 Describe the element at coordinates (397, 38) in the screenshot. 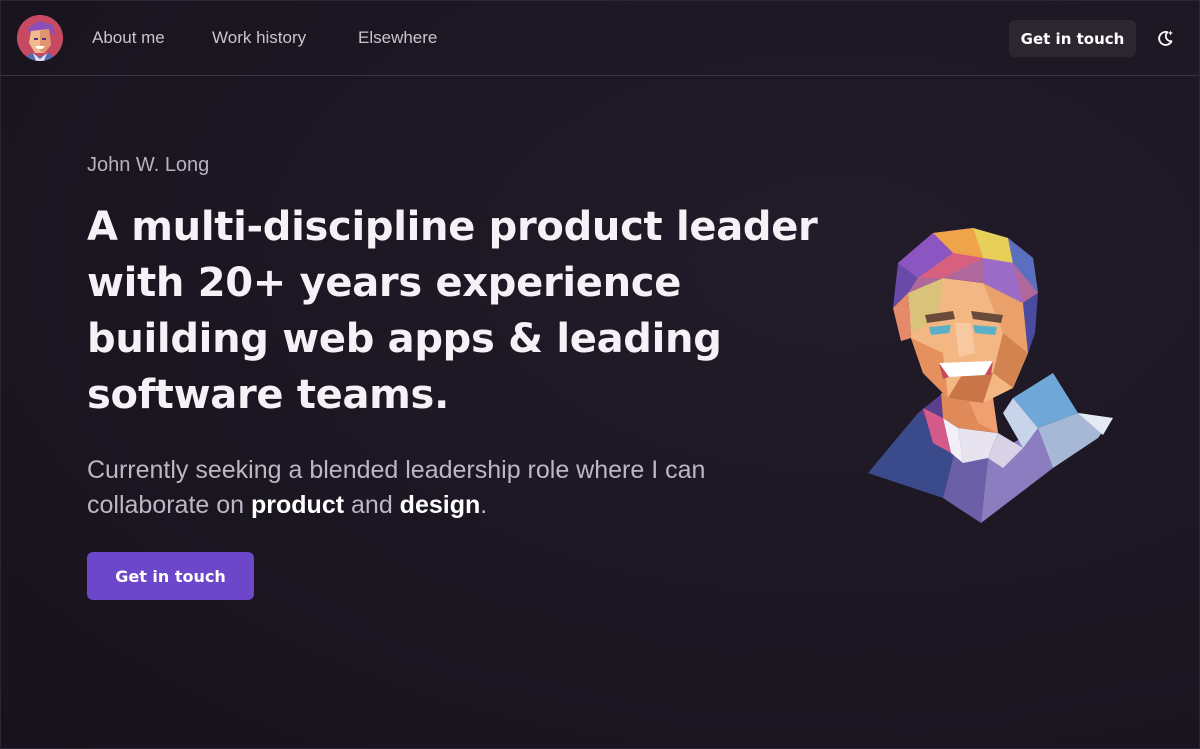

I see `nav-link-elsewhere: Elsewhere` at that location.